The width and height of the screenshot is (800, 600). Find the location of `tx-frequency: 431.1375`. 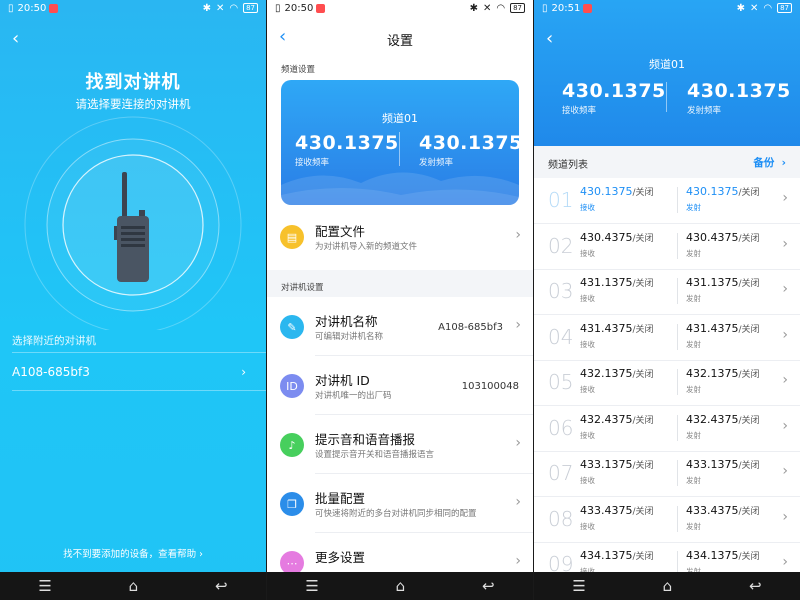

tx-frequency: 431.1375 is located at coordinates (712, 282).